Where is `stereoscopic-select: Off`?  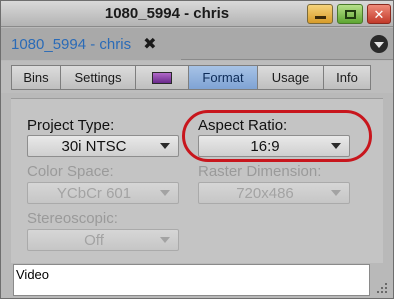 stereoscopic-select: Off is located at coordinates (103, 240).